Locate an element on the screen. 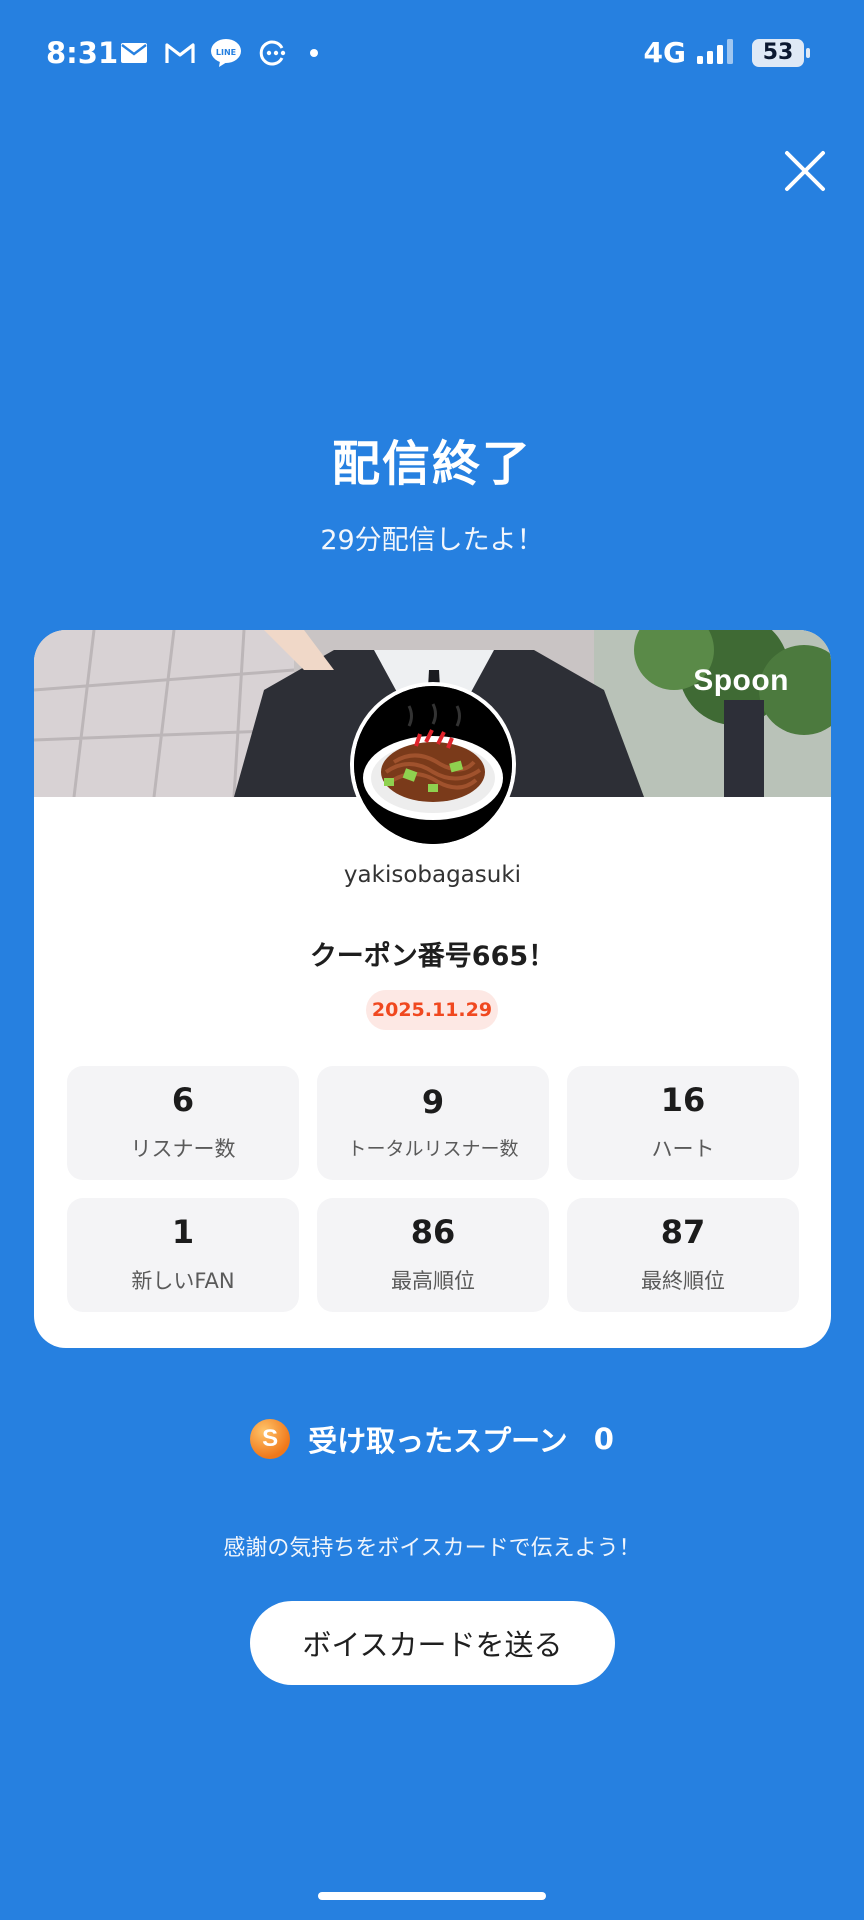  stat-label: リスナー数 is located at coordinates (183, 1148).